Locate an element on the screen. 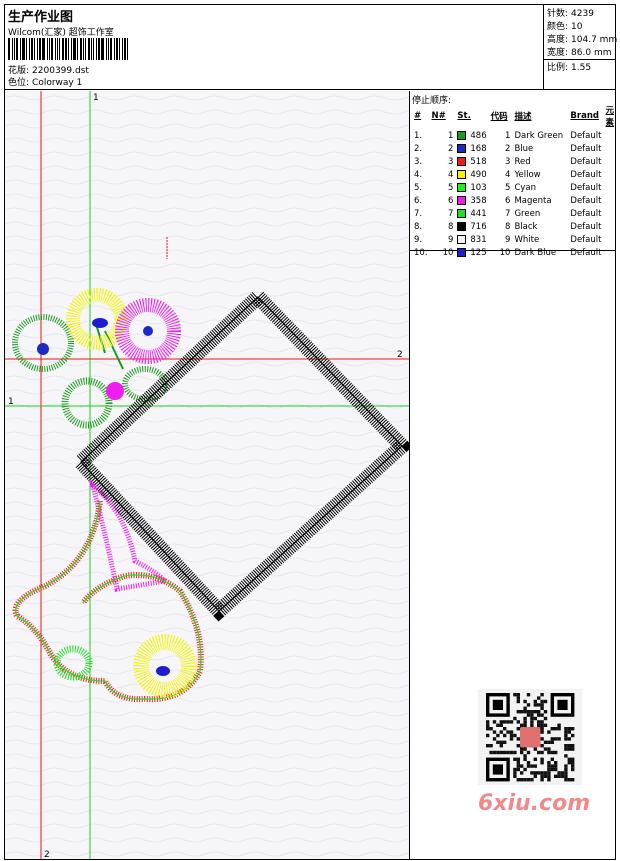  row-stitches: 490 is located at coordinates (478, 174).